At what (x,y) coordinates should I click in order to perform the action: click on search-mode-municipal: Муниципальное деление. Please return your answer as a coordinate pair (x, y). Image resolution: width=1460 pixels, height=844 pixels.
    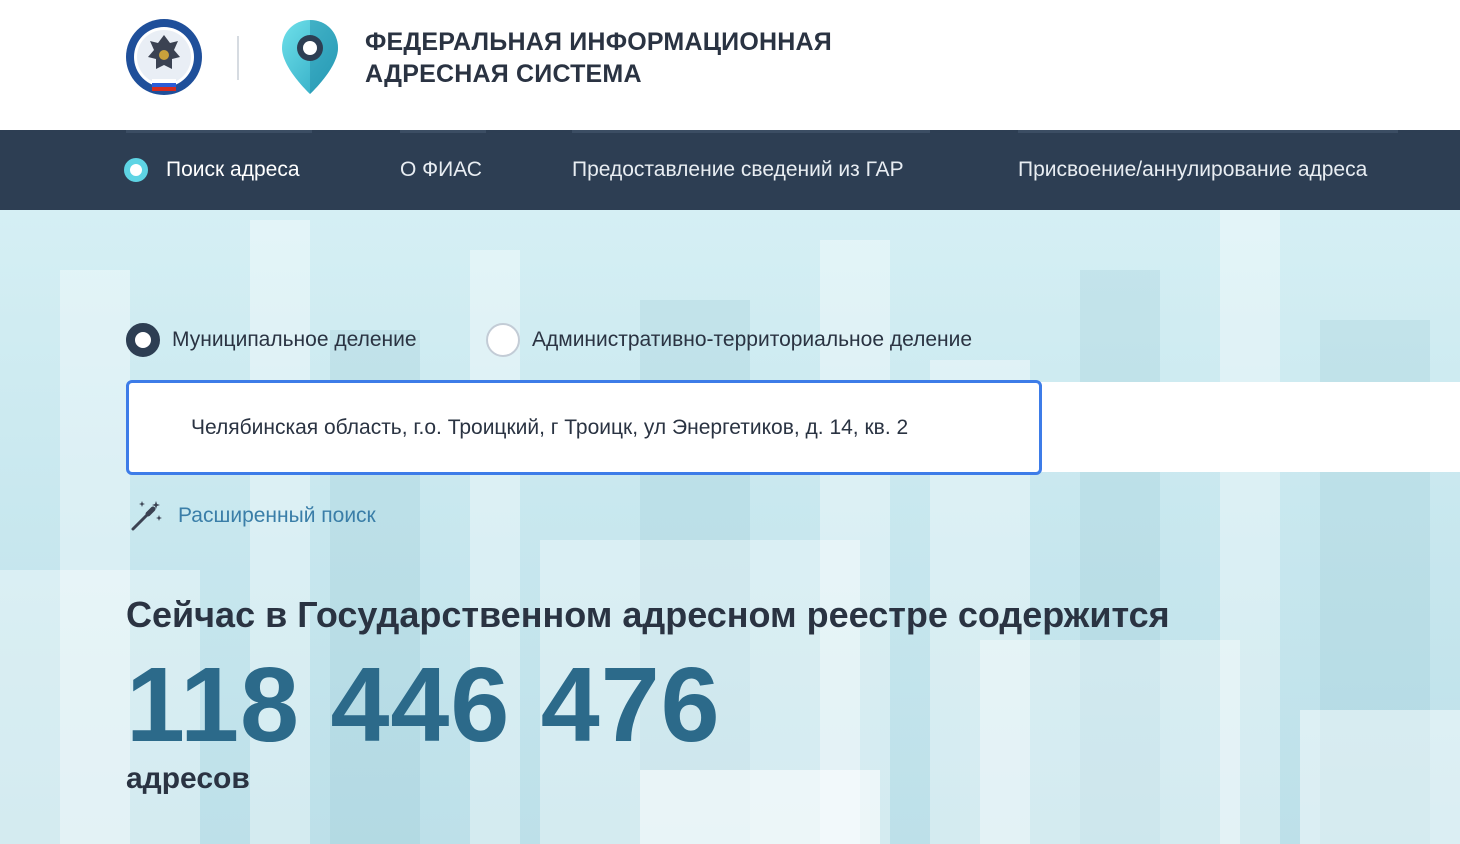
    Looking at the image, I should click on (271, 340).